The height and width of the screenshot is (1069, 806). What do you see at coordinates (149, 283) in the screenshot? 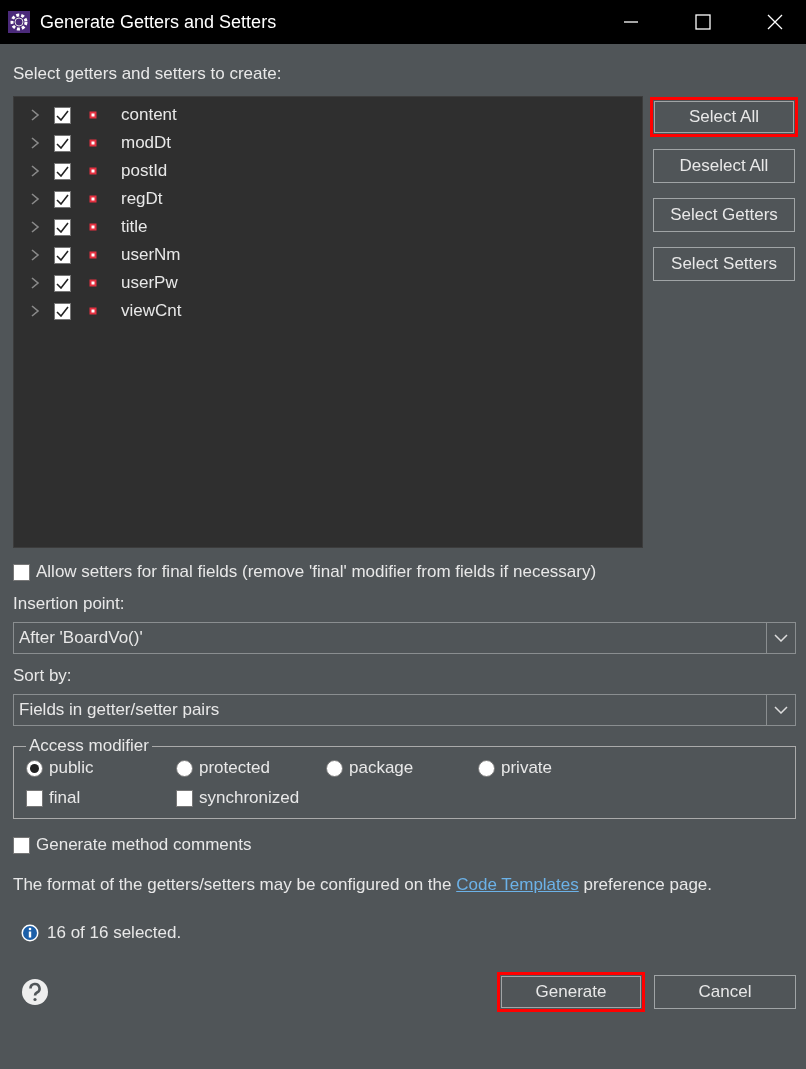
I see `field-name: userPw` at bounding box center [149, 283].